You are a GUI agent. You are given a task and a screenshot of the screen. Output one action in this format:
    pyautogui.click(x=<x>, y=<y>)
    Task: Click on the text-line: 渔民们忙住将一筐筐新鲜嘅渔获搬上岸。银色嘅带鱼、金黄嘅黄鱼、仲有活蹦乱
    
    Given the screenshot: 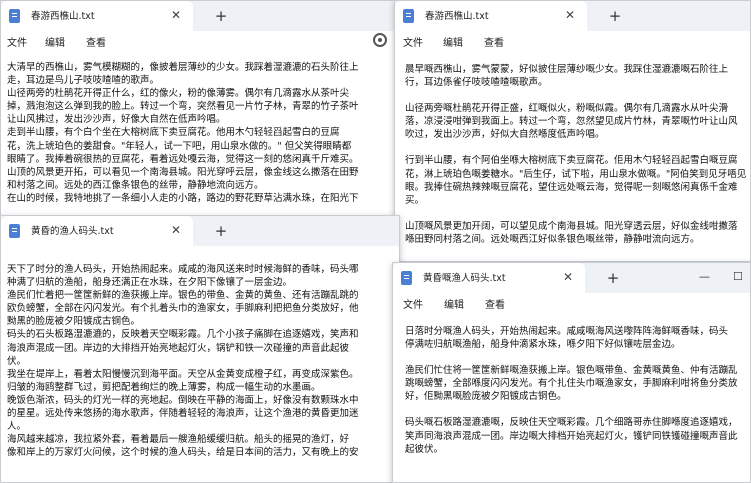 What is the action you would take?
    pyautogui.click(x=571, y=371)
    